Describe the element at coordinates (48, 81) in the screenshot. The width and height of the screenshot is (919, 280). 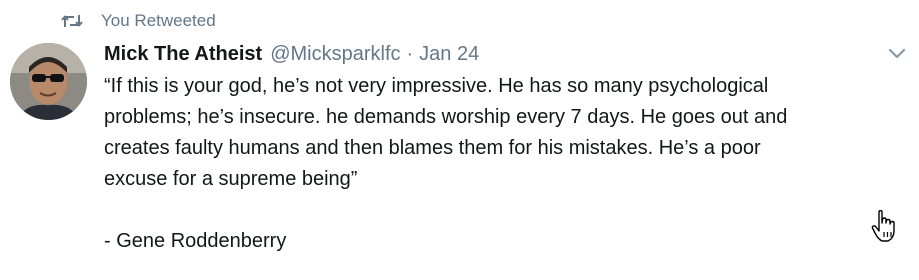
I see `avatar` at that location.